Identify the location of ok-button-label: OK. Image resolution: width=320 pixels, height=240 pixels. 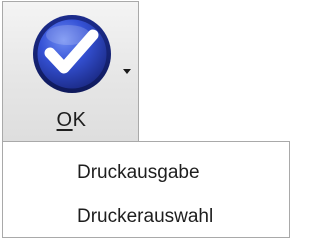
(71, 120).